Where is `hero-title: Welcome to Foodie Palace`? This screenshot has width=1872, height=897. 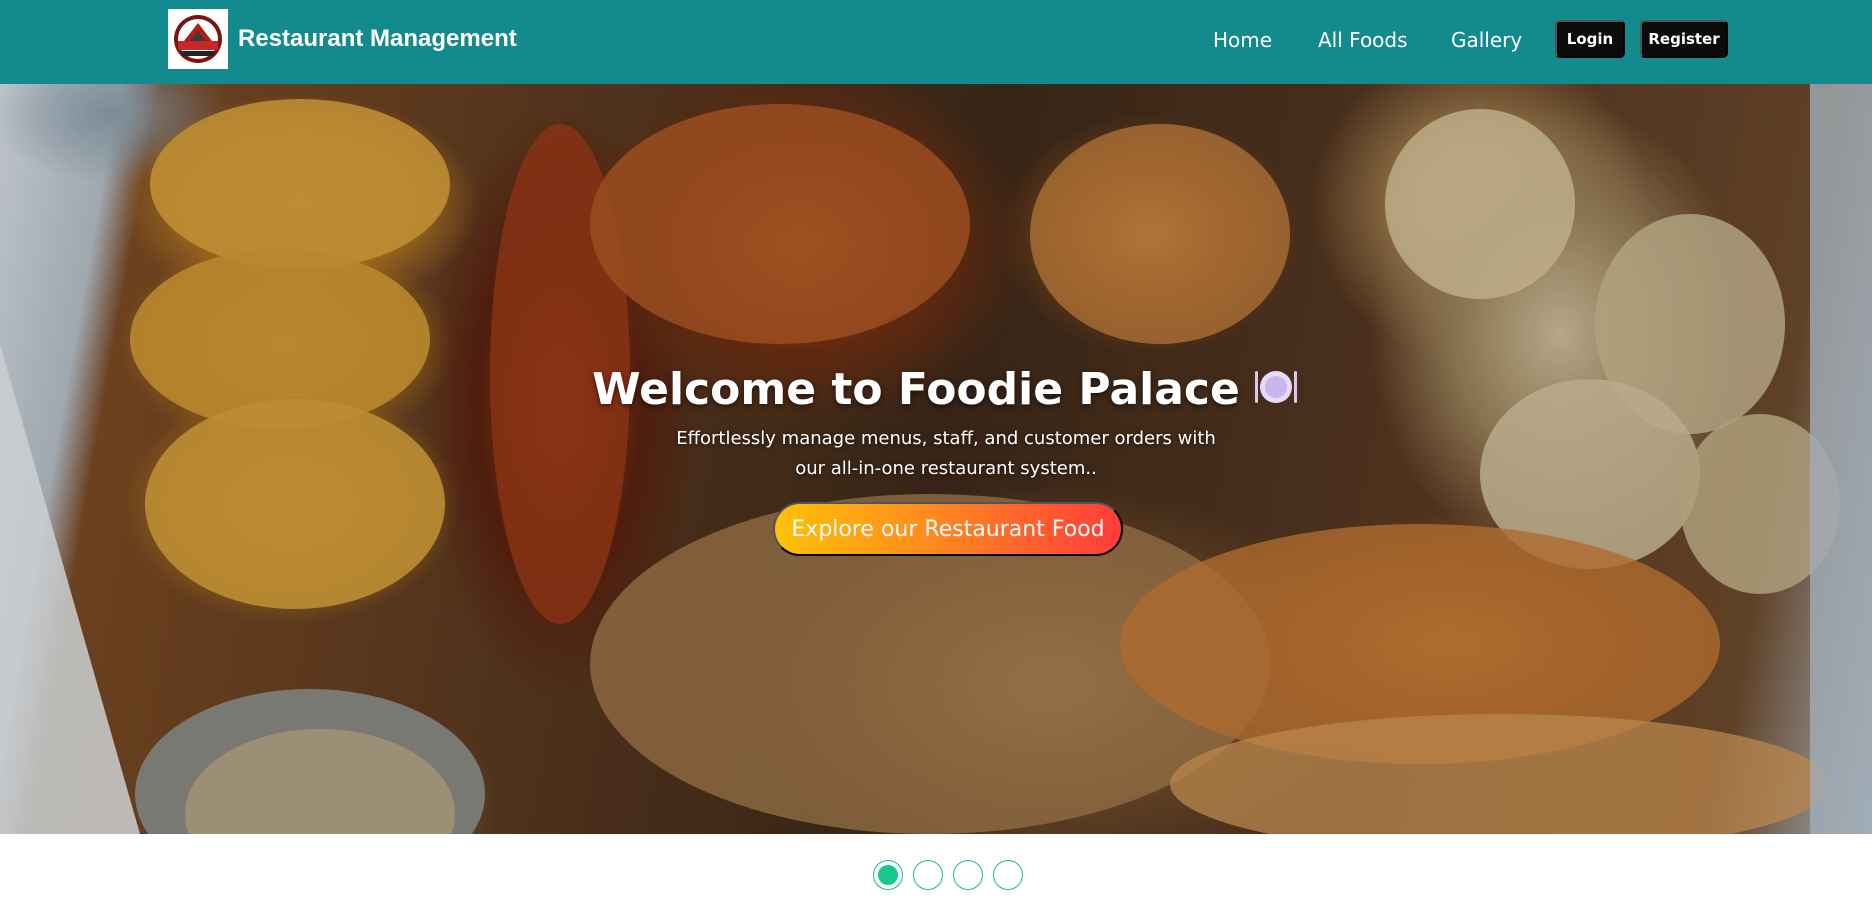
hero-title: Welcome to Foodie Palace is located at coordinates (936, 391).